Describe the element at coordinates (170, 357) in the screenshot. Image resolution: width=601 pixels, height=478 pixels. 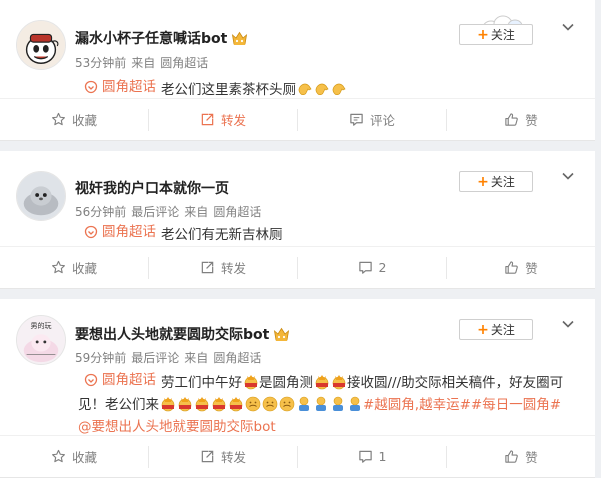
I see `post-meta: 59分钟前 最后评论 来自 圆角超话` at that location.